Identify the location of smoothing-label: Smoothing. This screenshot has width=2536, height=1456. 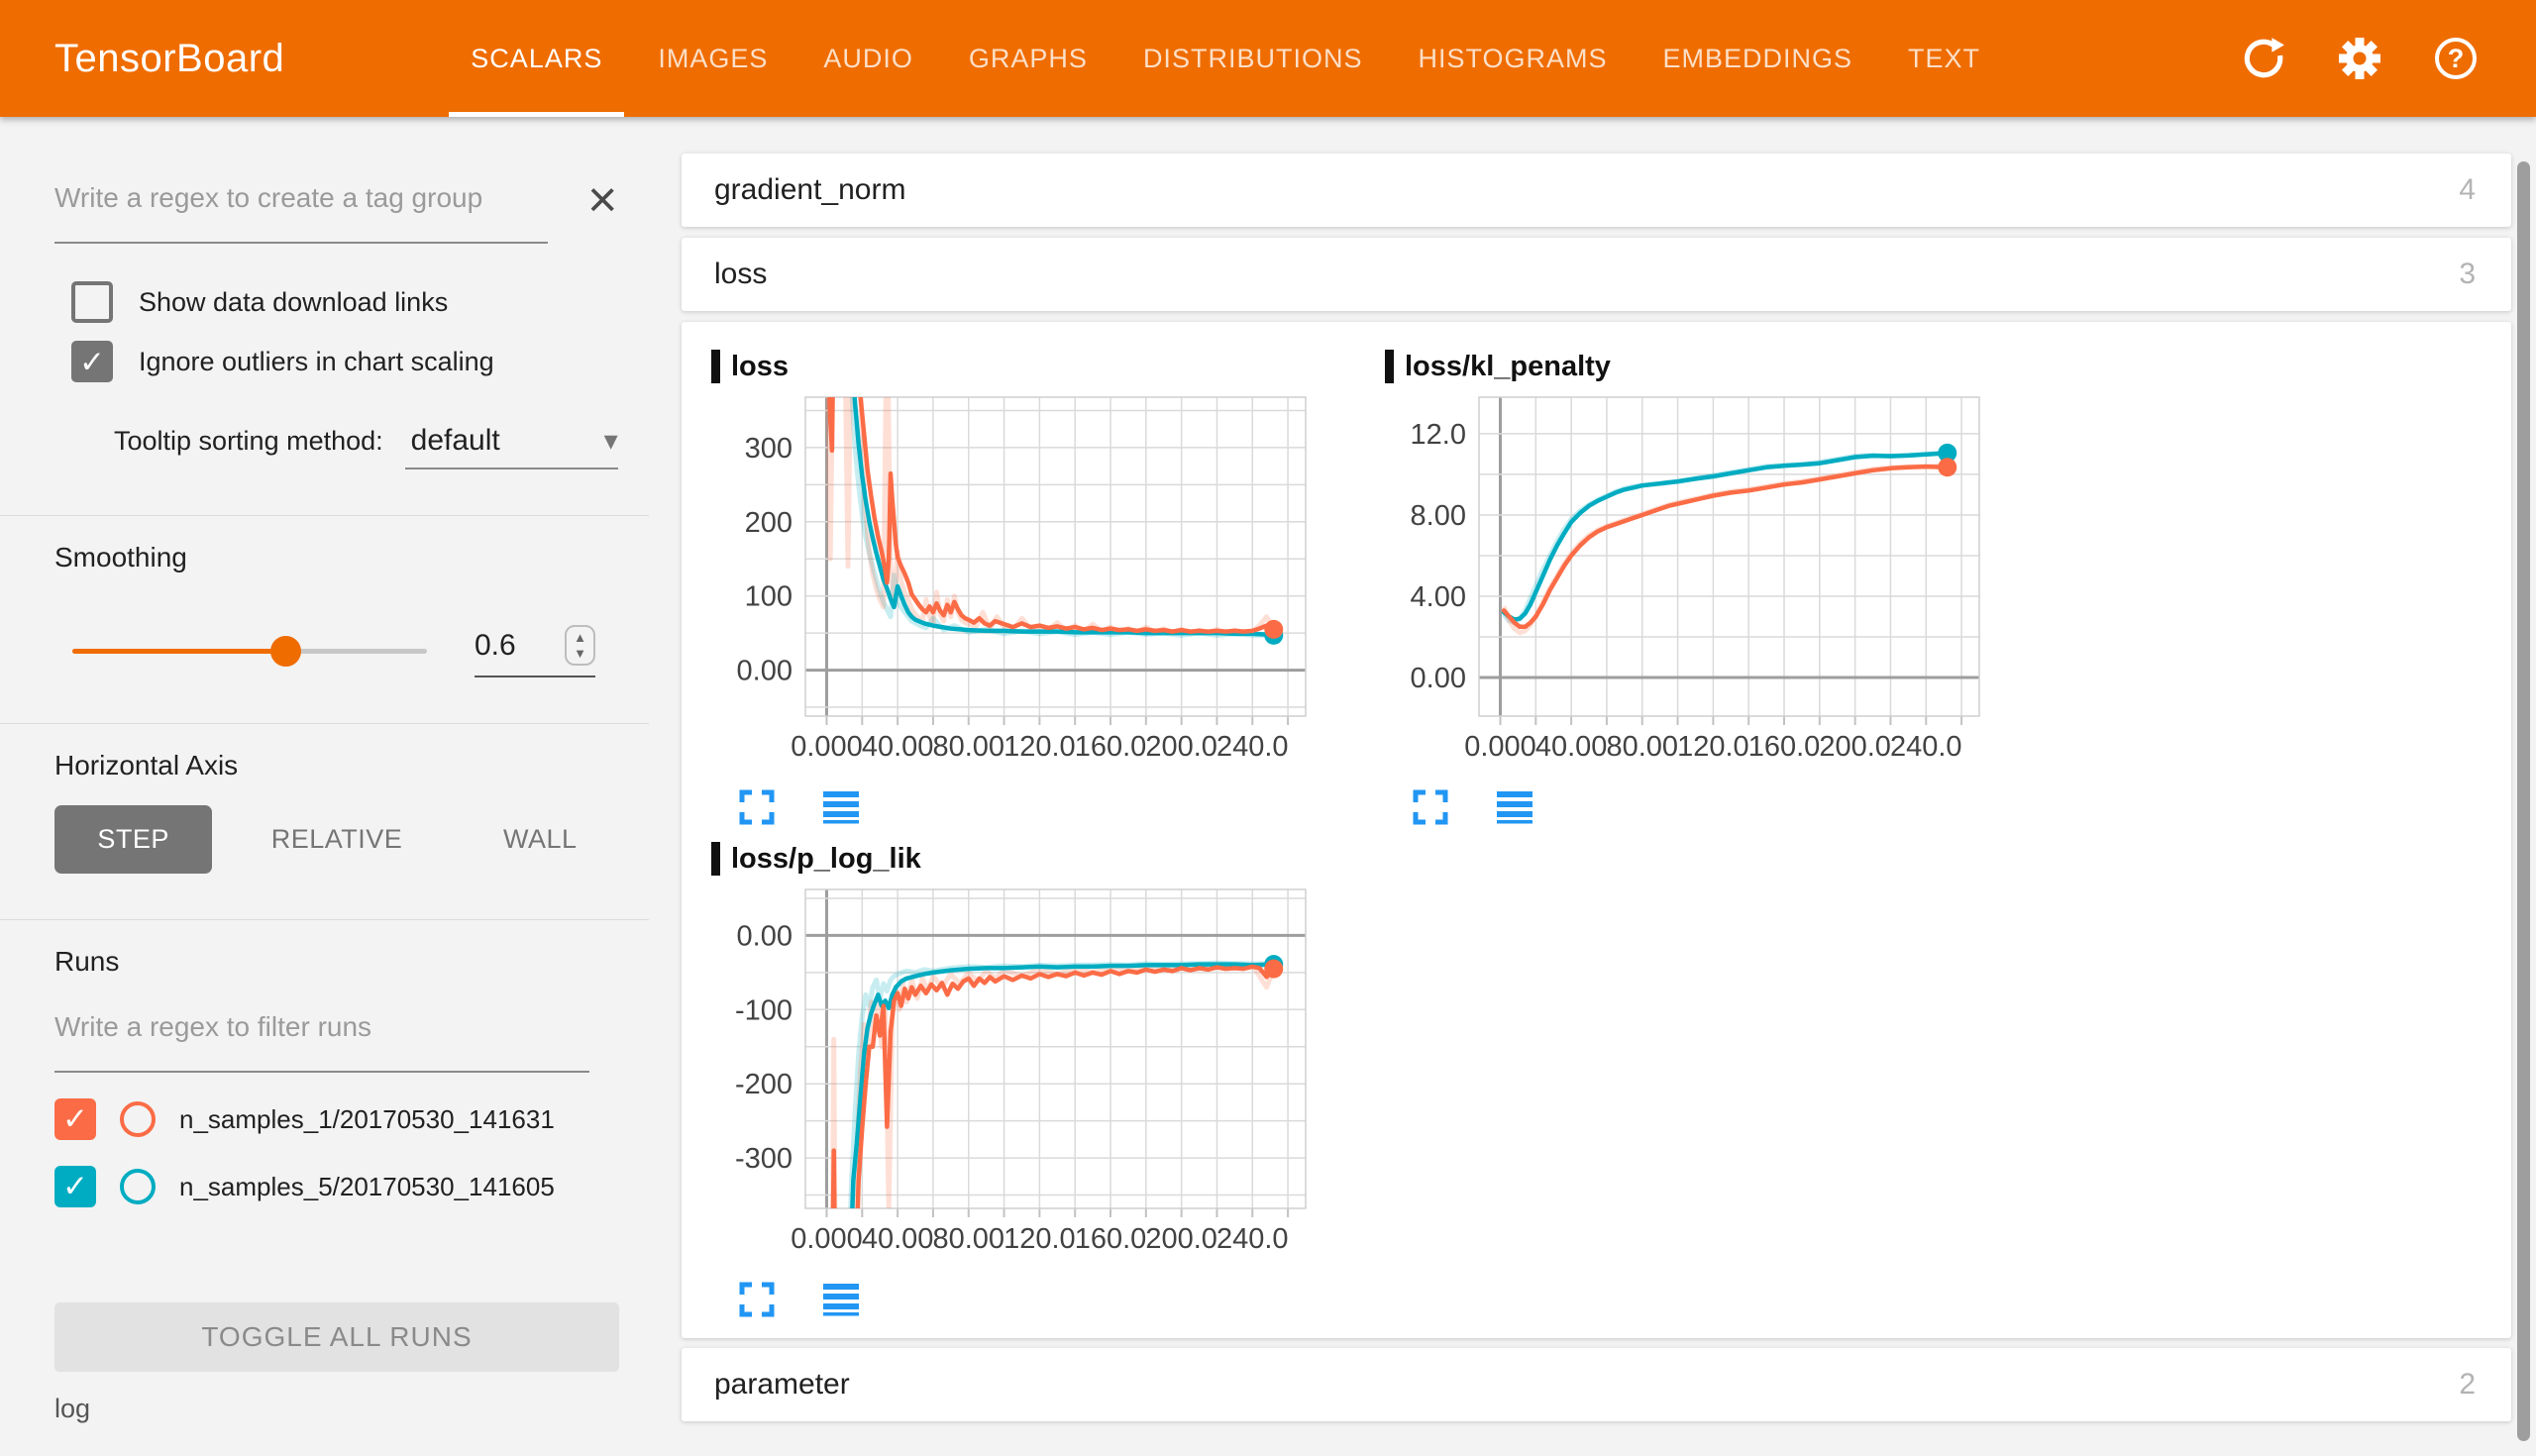
(120, 557).